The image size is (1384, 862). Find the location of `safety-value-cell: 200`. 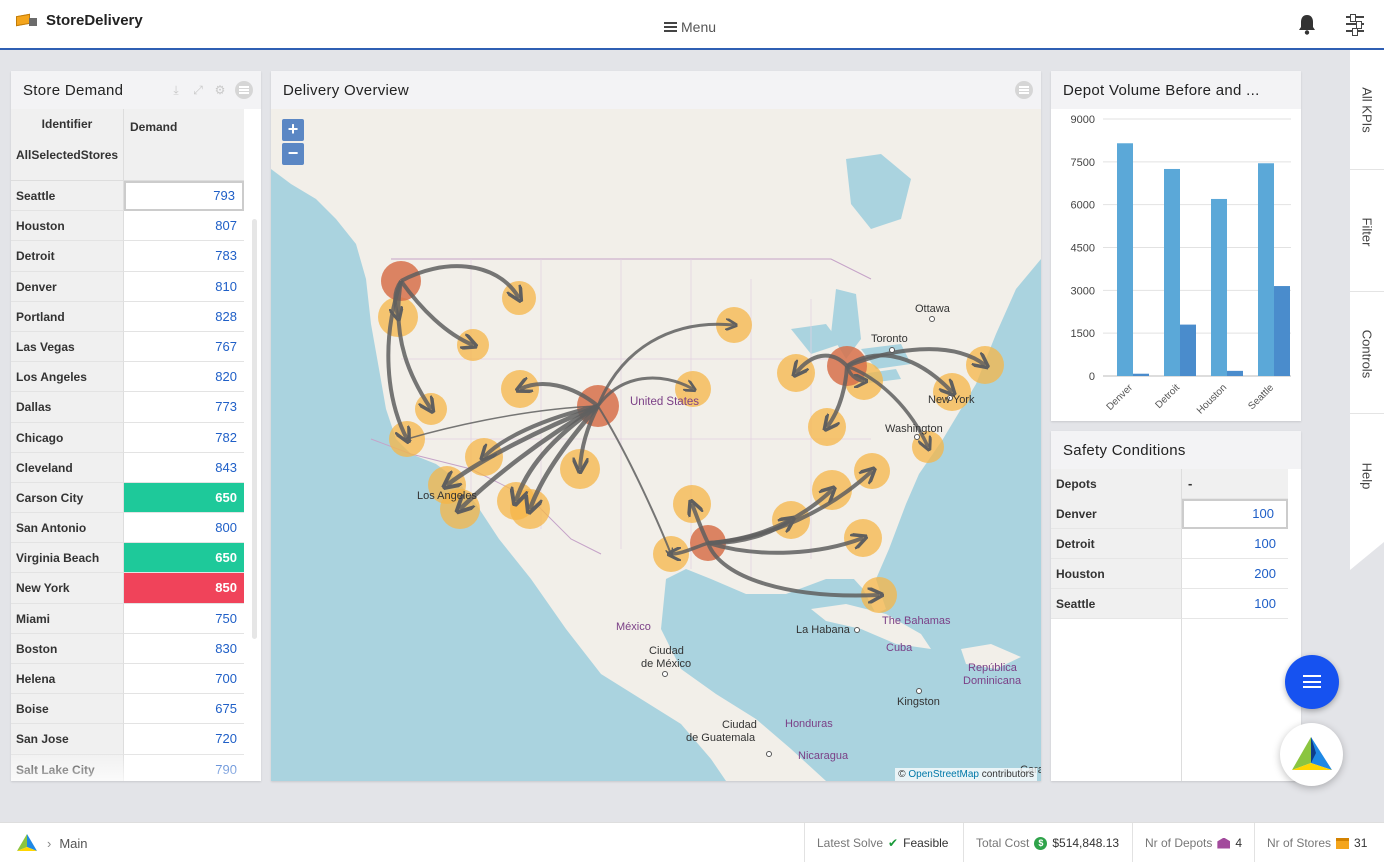

safety-value-cell: 200 is located at coordinates (1235, 574).